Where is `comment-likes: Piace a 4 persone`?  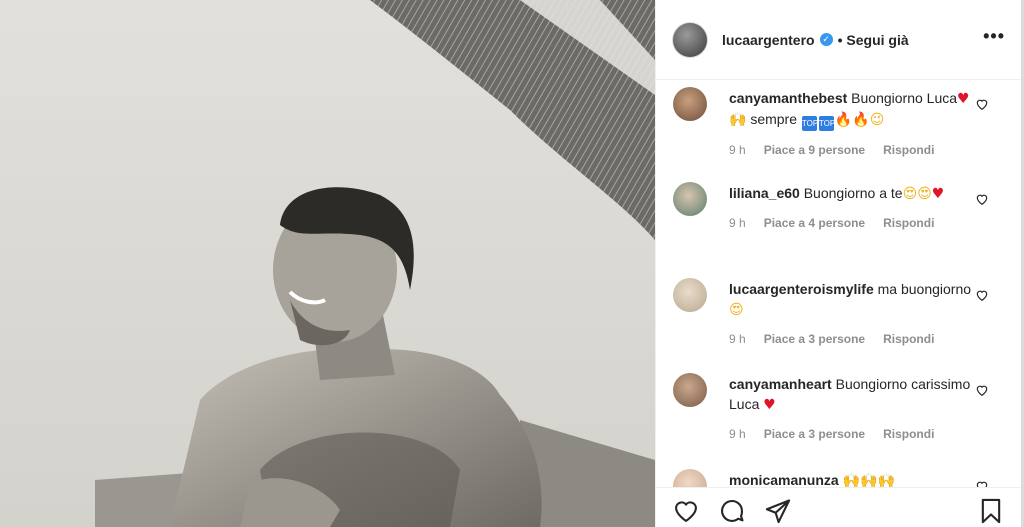
comment-likes: Piace a 4 persone is located at coordinates (814, 223).